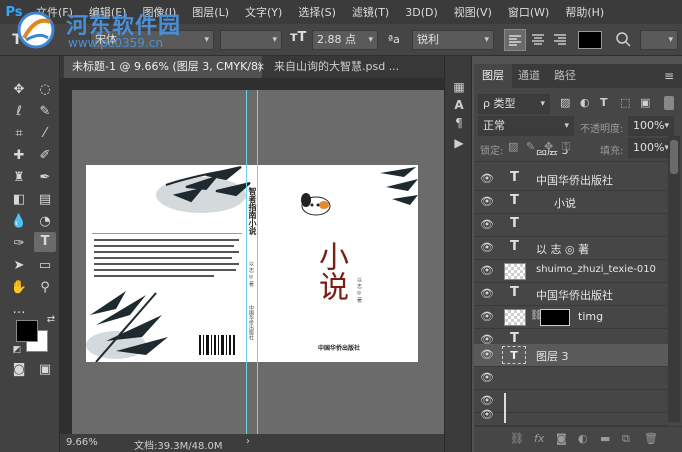 Image resolution: width=682 pixels, height=452 pixels. Describe the element at coordinates (590, 40) in the screenshot. I see `text-color-swatch` at that location.